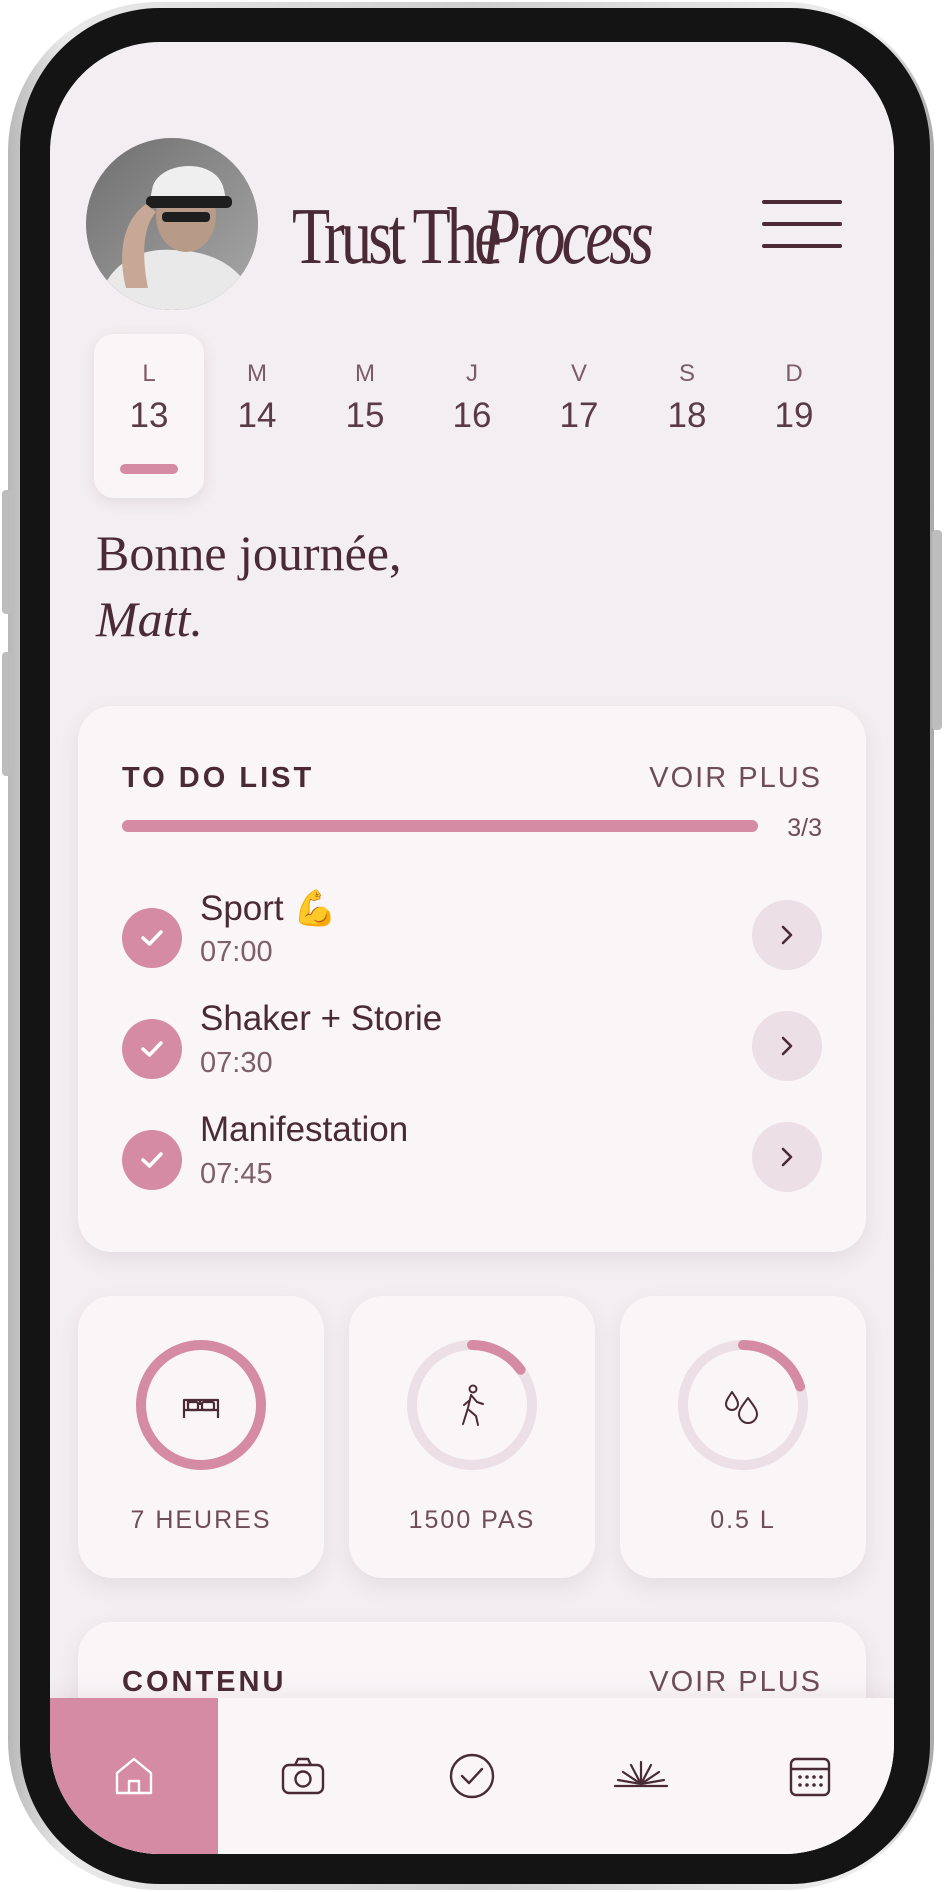 The height and width of the screenshot is (1892, 944). I want to click on water-stat-card: 0.5 L, so click(743, 1437).